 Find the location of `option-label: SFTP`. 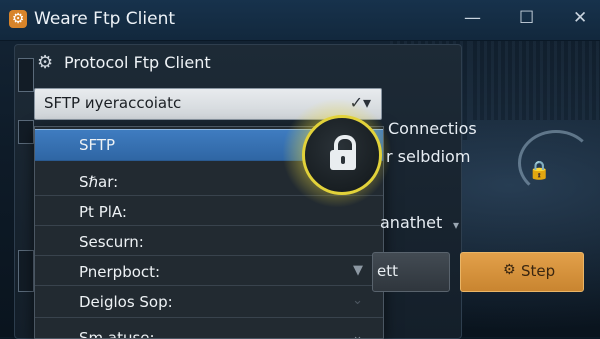

option-label: SFTP is located at coordinates (97, 145).